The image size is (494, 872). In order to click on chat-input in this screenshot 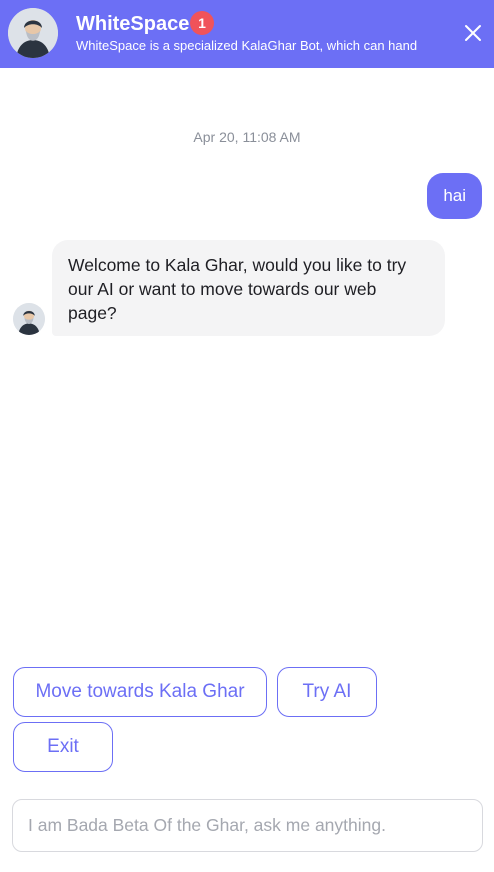, I will do `click(247, 825)`.